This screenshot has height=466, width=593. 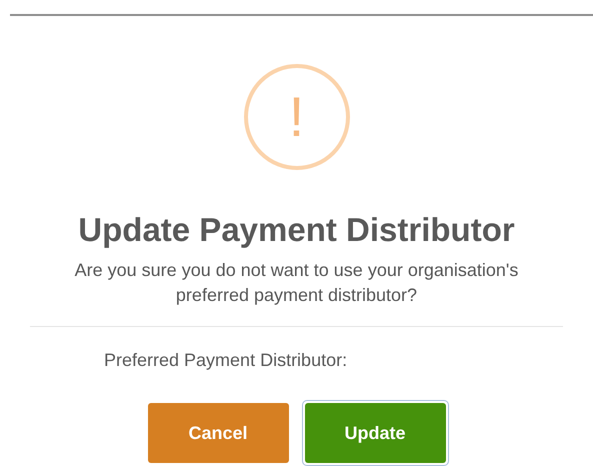 I want to click on field-label: Preferred Payment Distributor:, so click(x=226, y=360).